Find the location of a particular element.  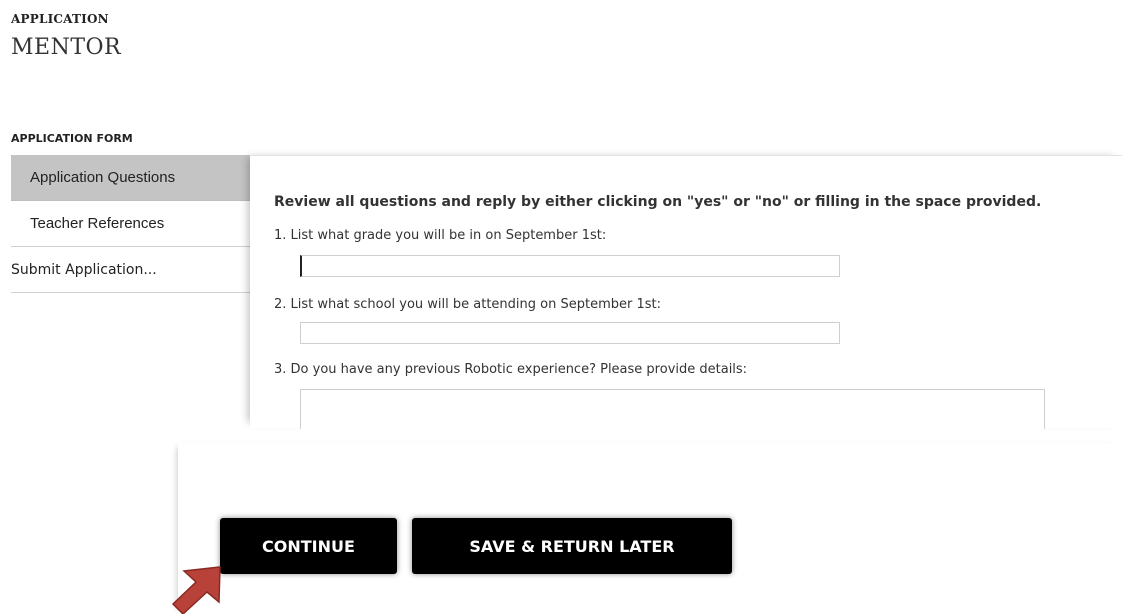

sidebar-item-label: Application Questions is located at coordinates (103, 177).